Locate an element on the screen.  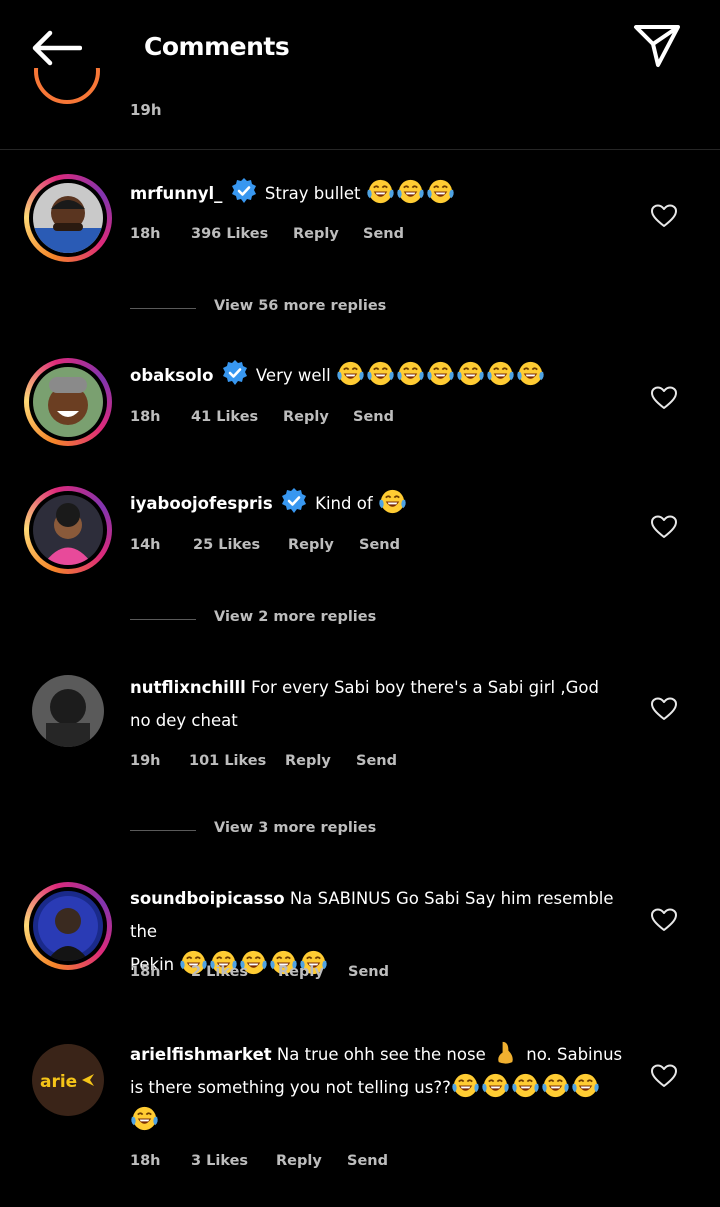
comment-text: Very well is located at coordinates (293, 375).